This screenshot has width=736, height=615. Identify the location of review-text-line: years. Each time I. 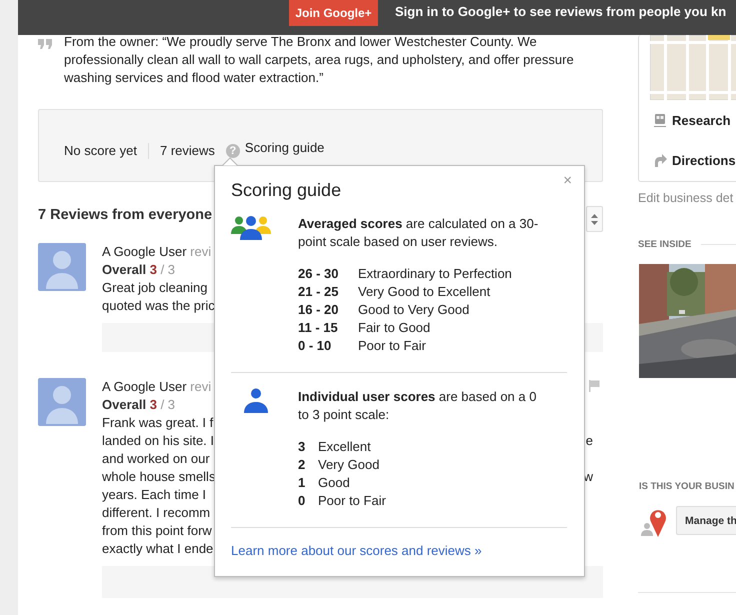
(154, 495).